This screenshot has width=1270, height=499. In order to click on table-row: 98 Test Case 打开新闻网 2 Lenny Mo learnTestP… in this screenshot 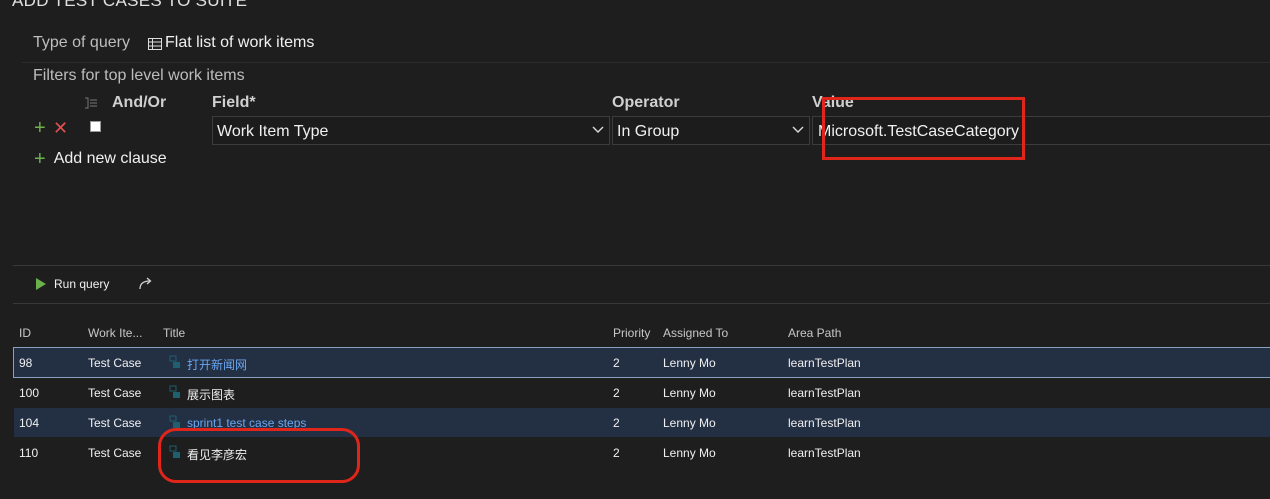, I will do `click(641, 362)`.